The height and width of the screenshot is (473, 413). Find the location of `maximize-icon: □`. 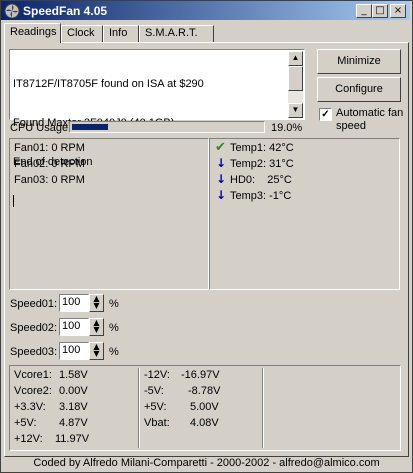

maximize-icon: □ is located at coordinates (380, 10).